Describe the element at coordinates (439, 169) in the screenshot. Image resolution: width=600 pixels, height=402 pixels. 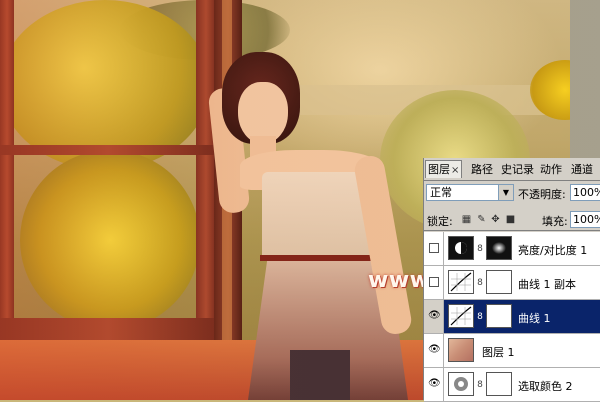
I see `tab-layers-label: 图层` at that location.